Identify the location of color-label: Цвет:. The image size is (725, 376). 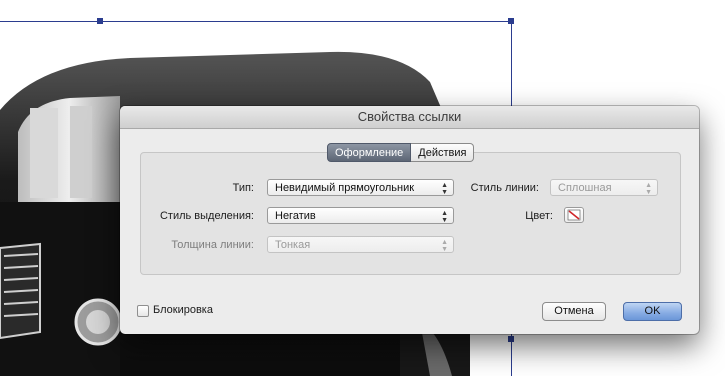
(539, 216).